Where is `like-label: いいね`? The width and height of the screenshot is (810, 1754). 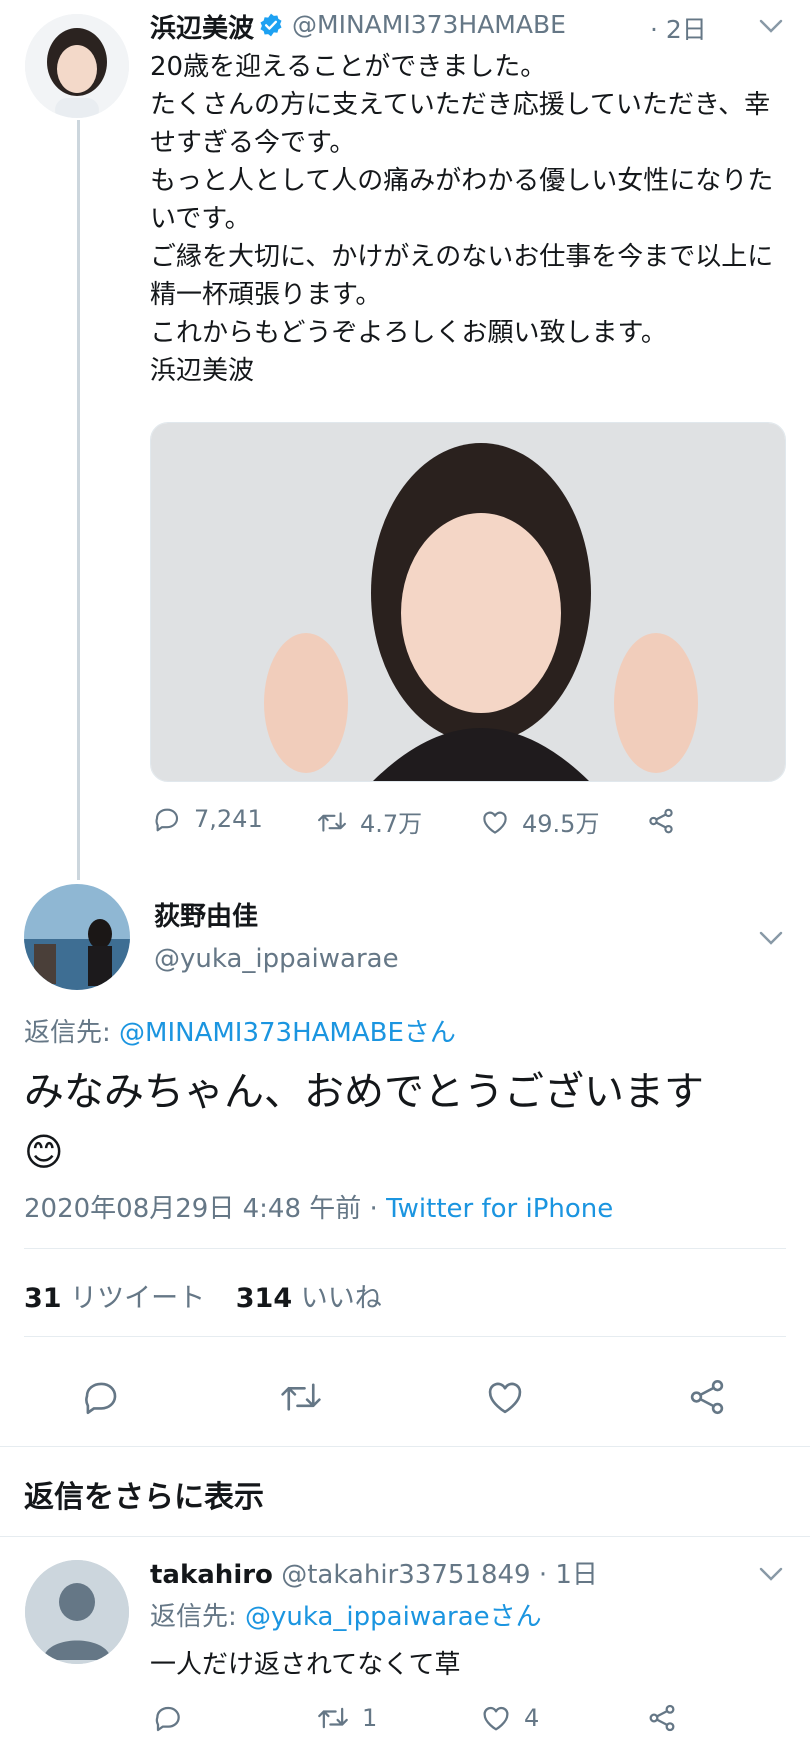 like-label: いいね is located at coordinates (341, 1298).